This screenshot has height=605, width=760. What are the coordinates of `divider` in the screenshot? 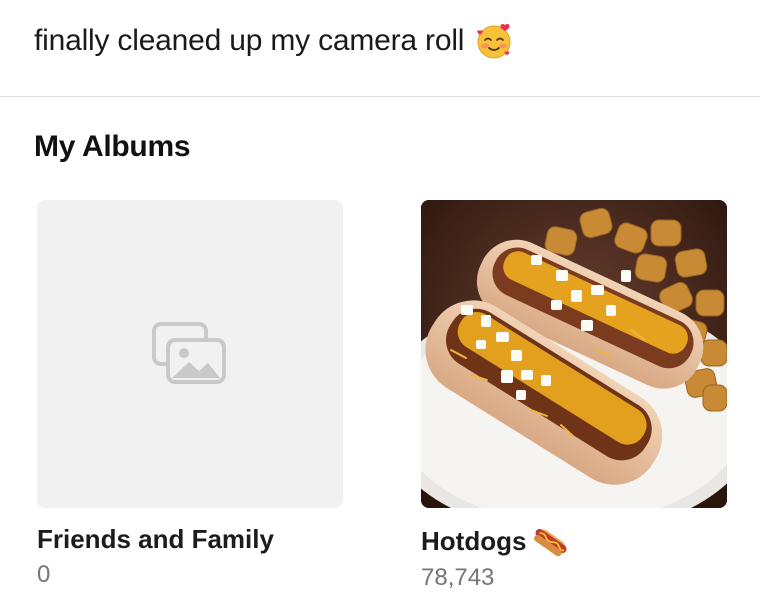 It's located at (380, 96).